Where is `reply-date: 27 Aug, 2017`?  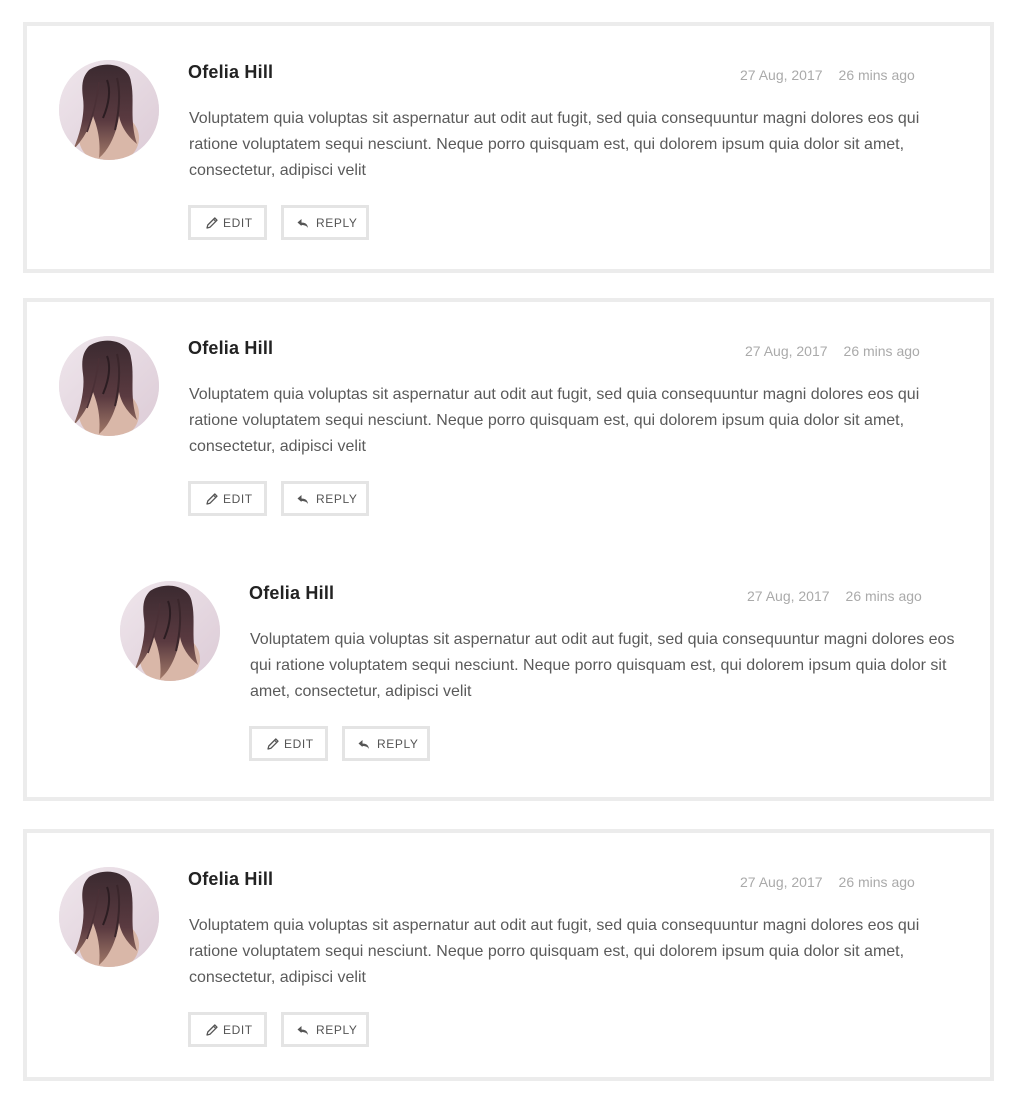 reply-date: 27 Aug, 2017 is located at coordinates (788, 596).